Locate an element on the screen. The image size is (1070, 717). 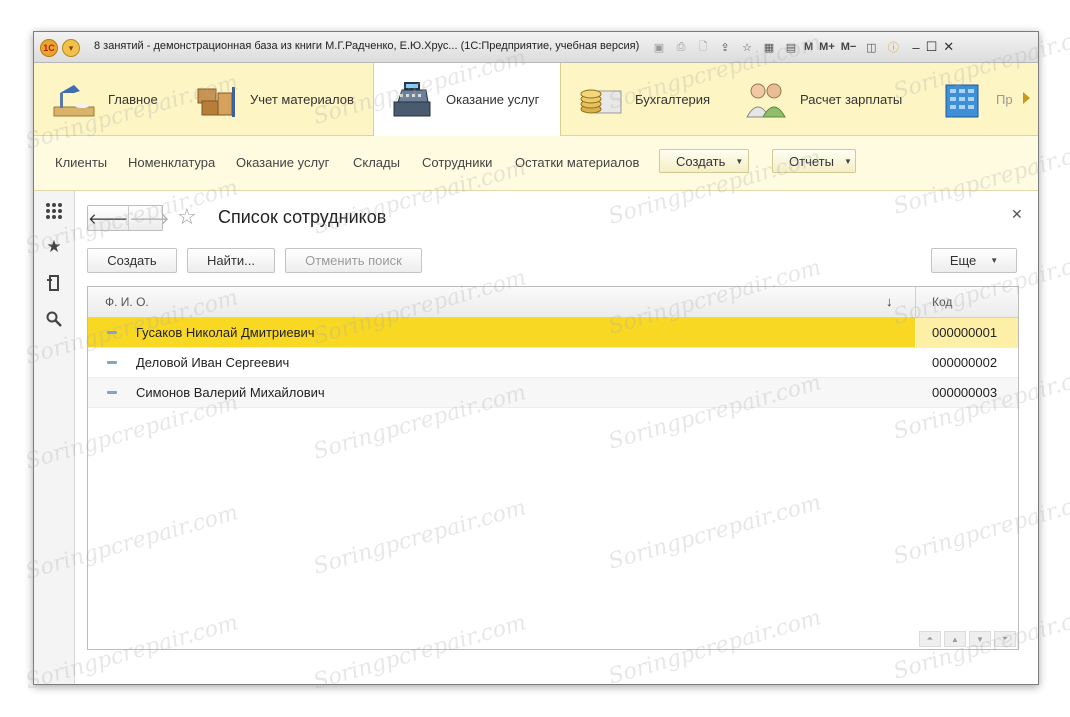
forward-arrow-icon: 🡒 is located at coordinates (148, 218).